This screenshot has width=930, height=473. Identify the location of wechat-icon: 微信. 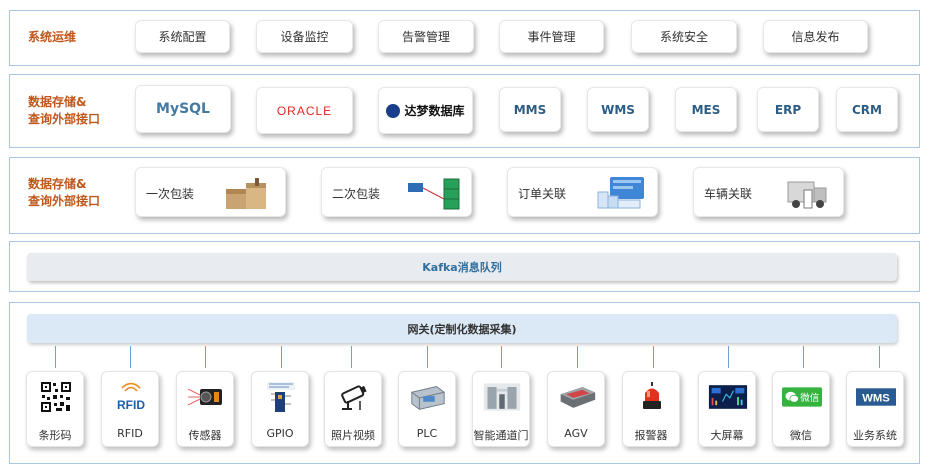
(802, 397).